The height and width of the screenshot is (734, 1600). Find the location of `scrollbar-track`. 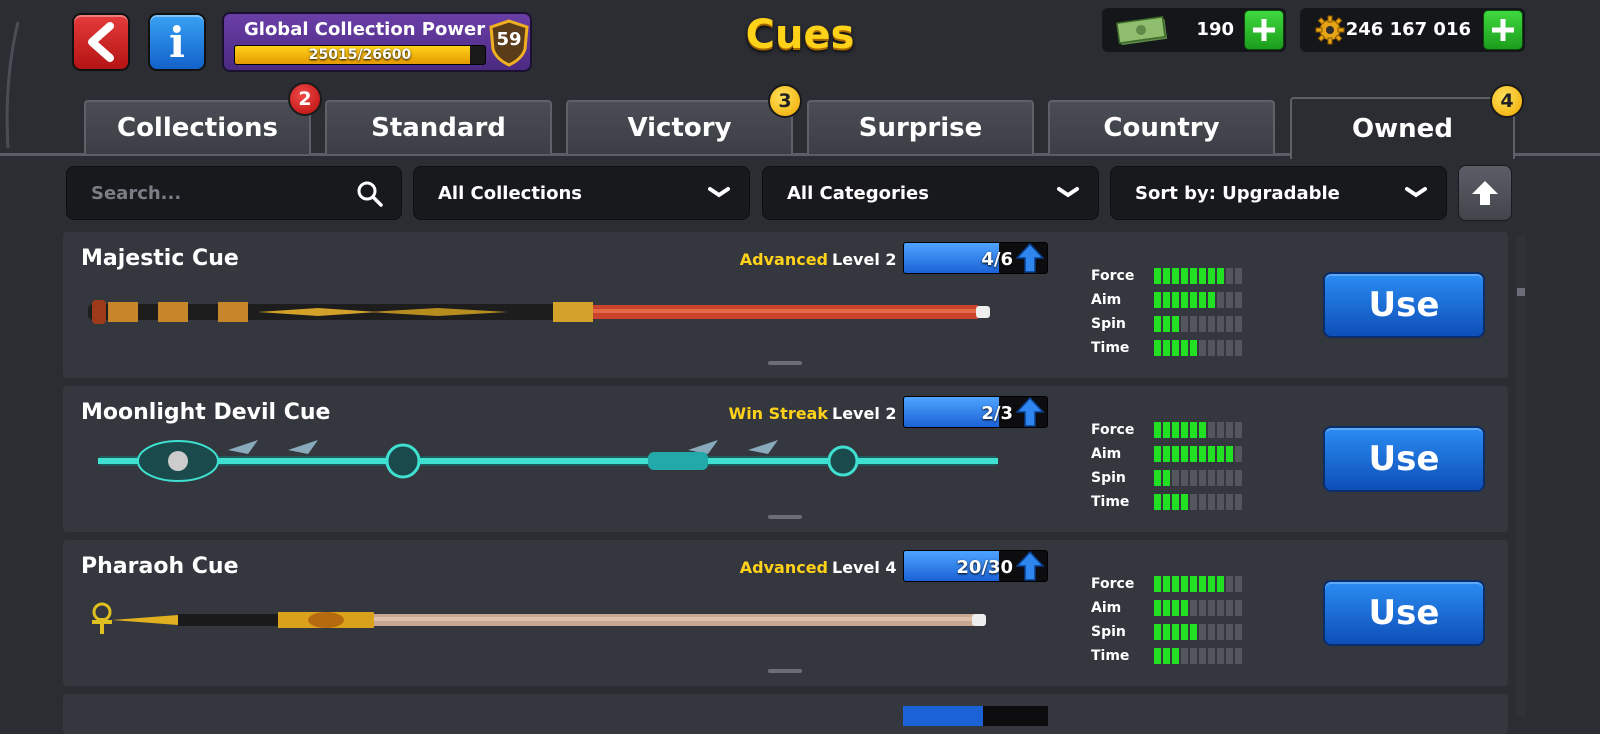

scrollbar-track is located at coordinates (1521, 476).